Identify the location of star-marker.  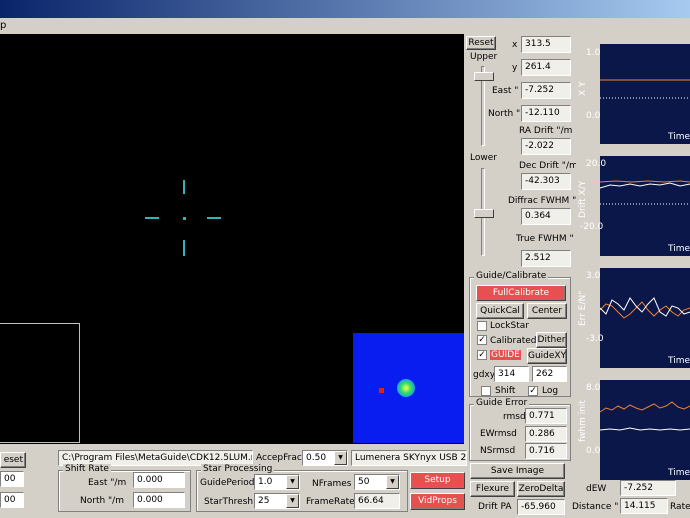
(381, 390).